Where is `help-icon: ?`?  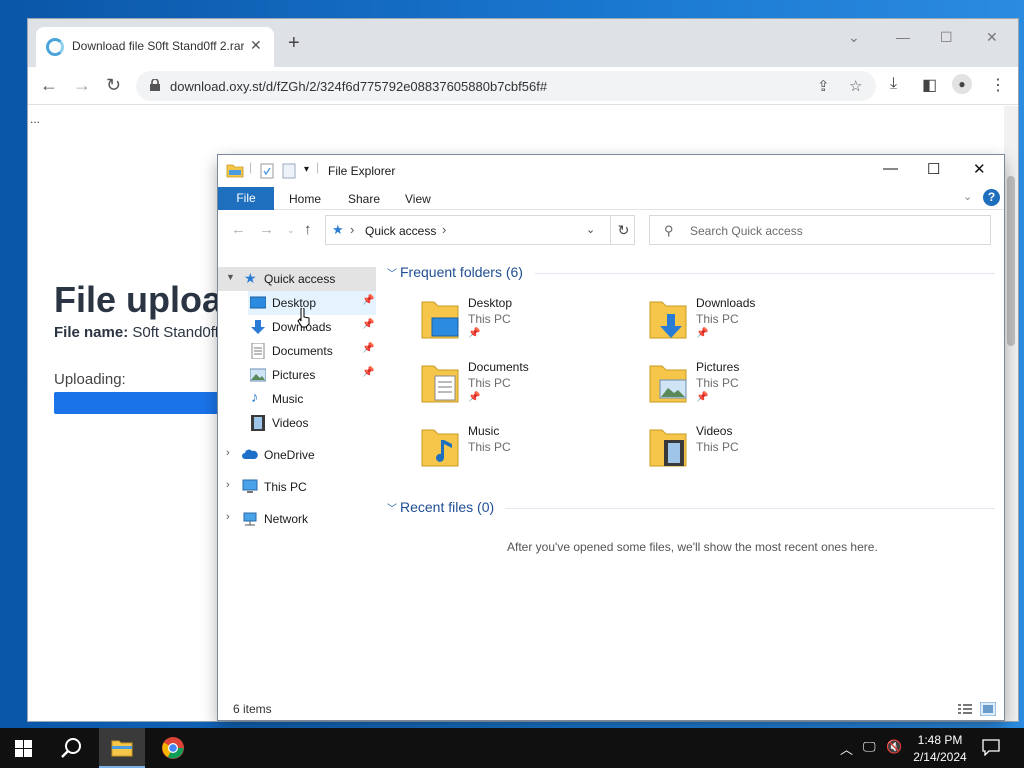 help-icon: ? is located at coordinates (991, 197).